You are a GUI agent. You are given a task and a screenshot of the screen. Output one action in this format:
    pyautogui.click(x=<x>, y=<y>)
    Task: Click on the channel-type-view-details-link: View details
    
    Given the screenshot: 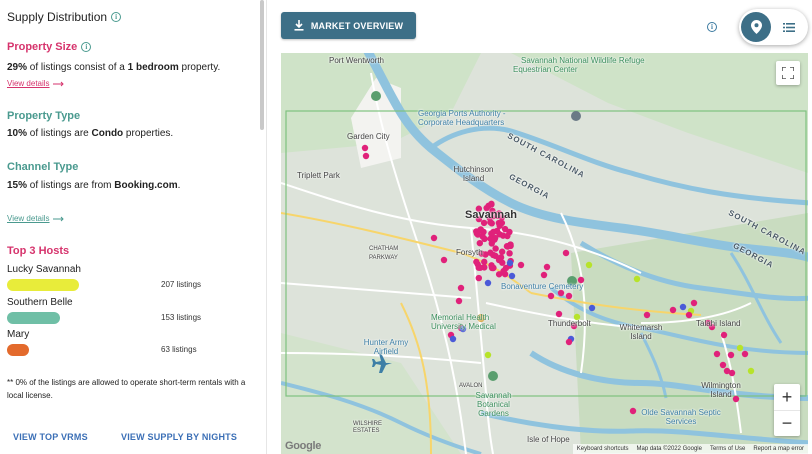 What is the action you would take?
    pyautogui.click(x=36, y=218)
    